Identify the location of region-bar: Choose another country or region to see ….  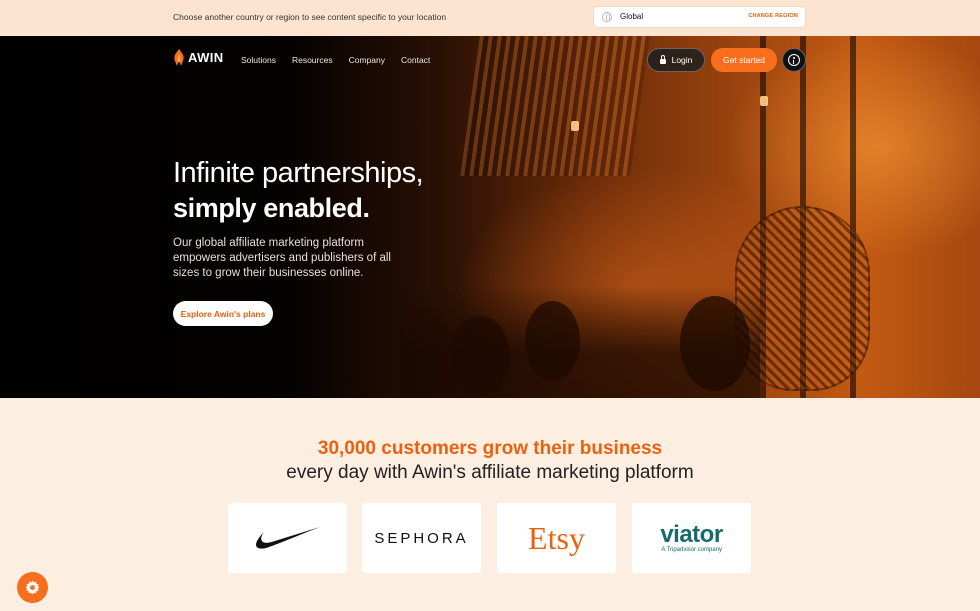
(490, 18).